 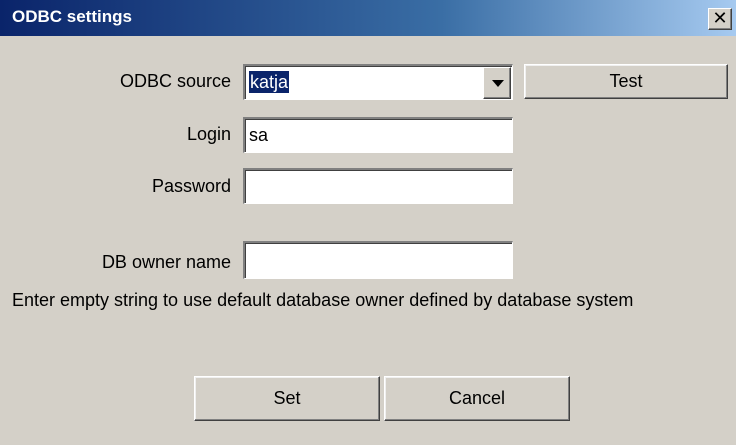 I want to click on password-label: Password, so click(x=191, y=186).